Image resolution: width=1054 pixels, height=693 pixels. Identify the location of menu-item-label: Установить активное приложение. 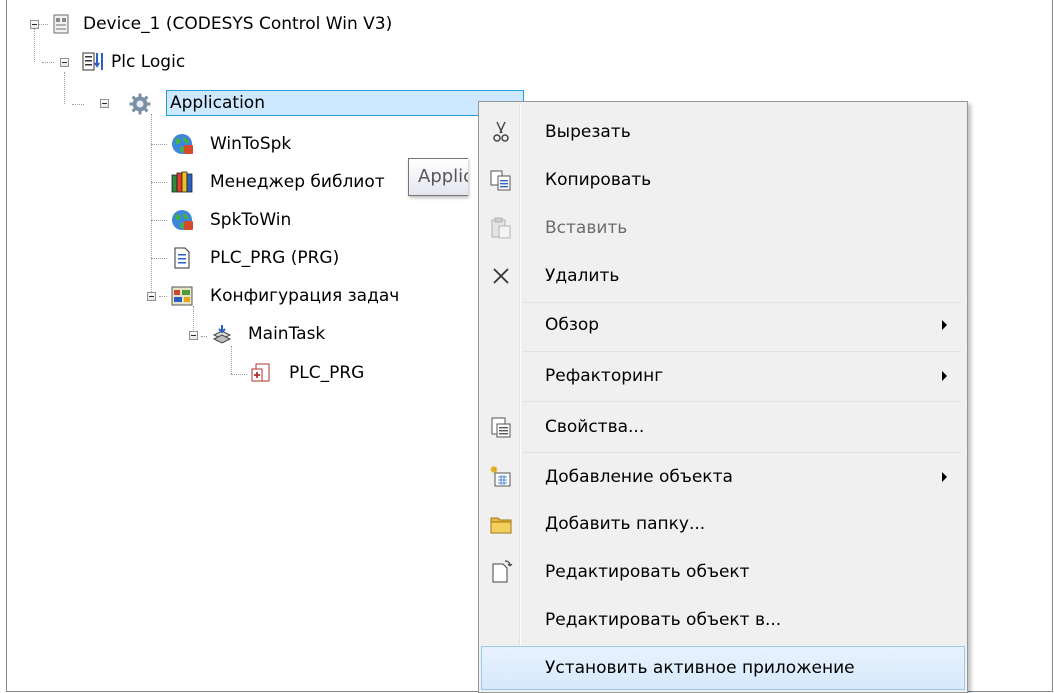
(700, 668).